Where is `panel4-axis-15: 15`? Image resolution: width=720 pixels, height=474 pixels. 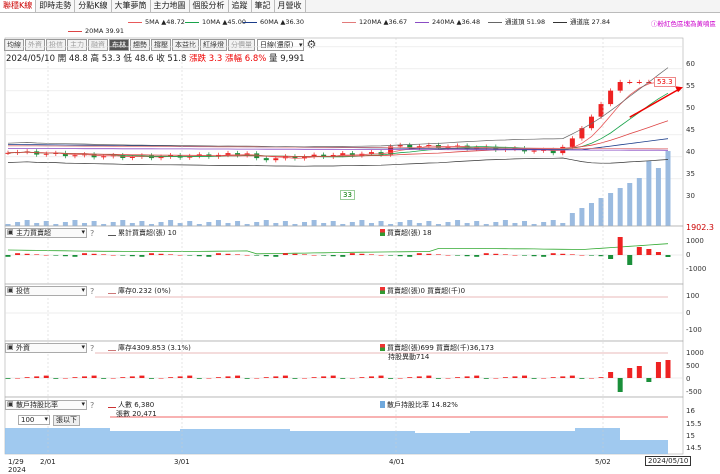
panel4-axis-15: 15 is located at coordinates (690, 436).